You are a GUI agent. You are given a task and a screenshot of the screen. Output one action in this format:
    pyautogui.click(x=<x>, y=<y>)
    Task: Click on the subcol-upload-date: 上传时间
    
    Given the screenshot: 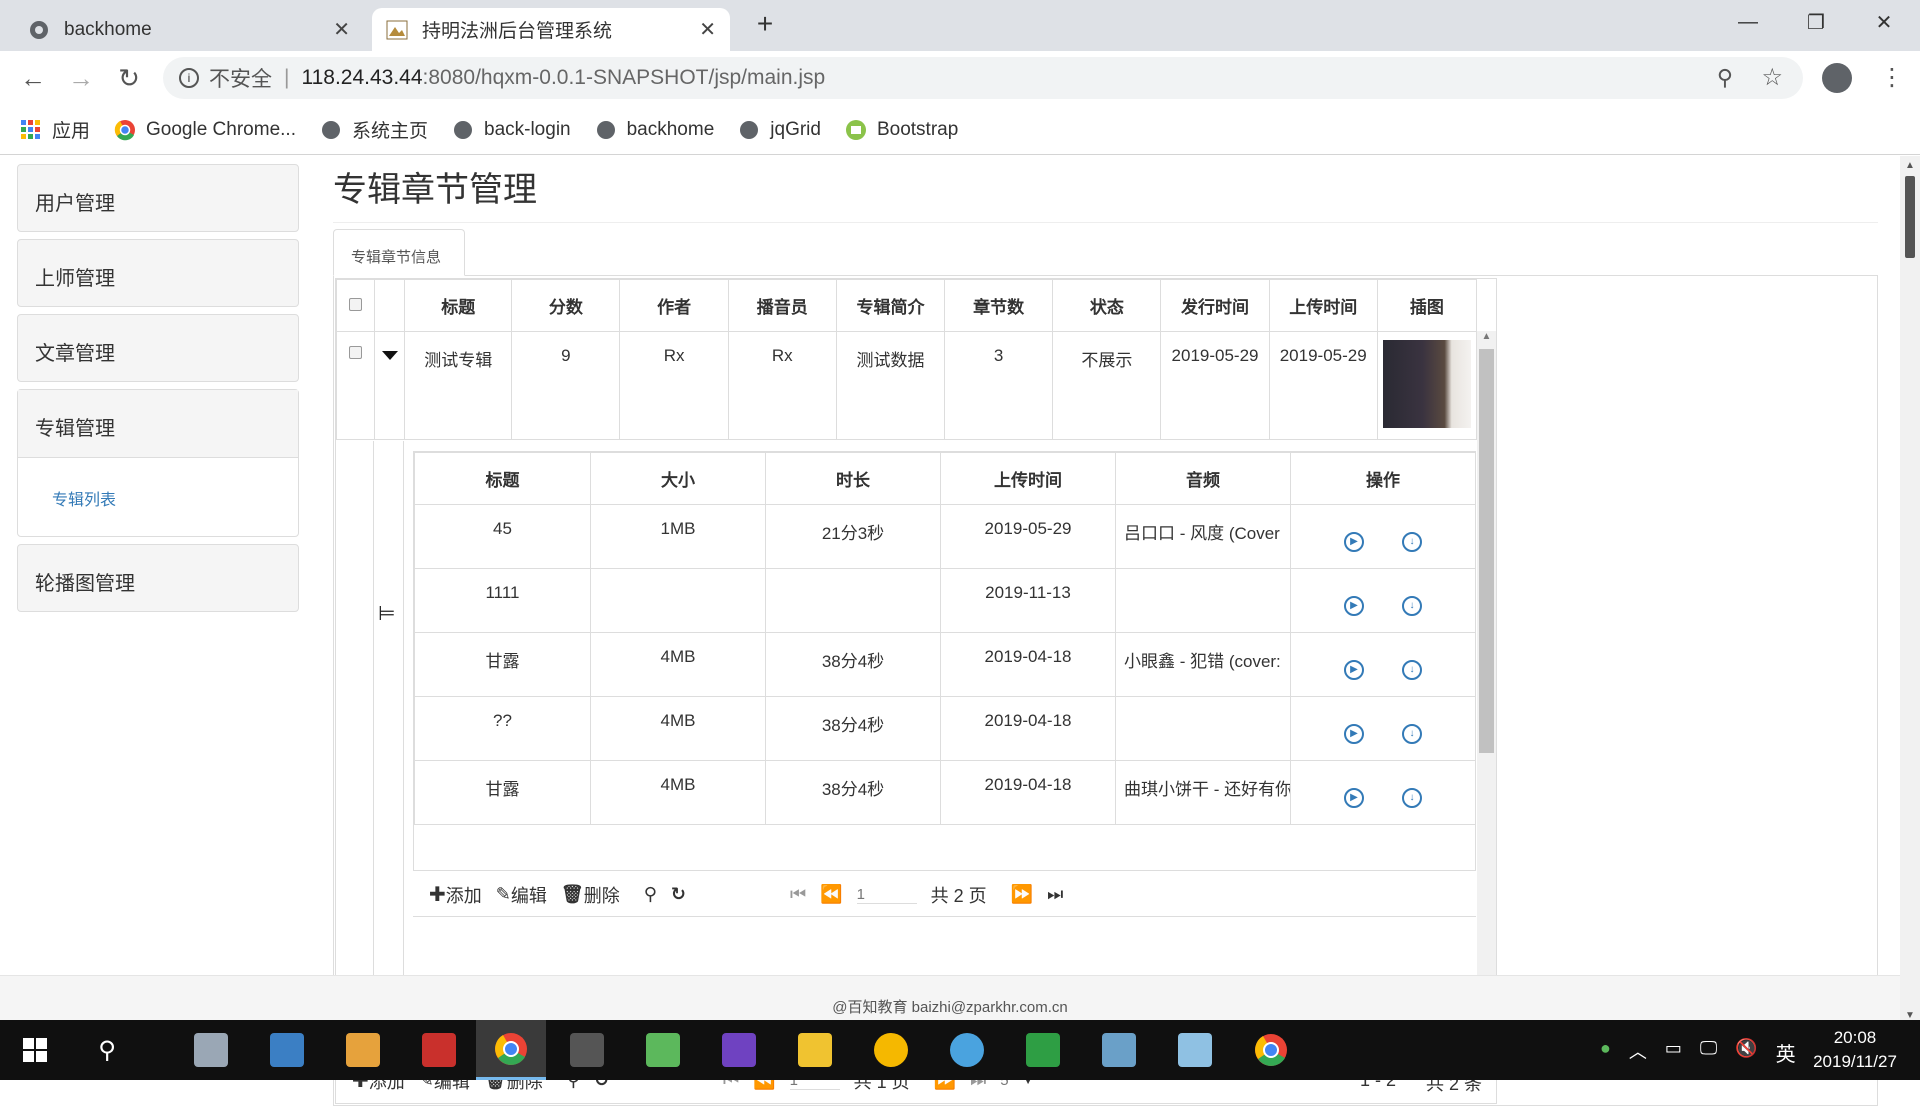 What is the action you would take?
    pyautogui.click(x=1028, y=478)
    